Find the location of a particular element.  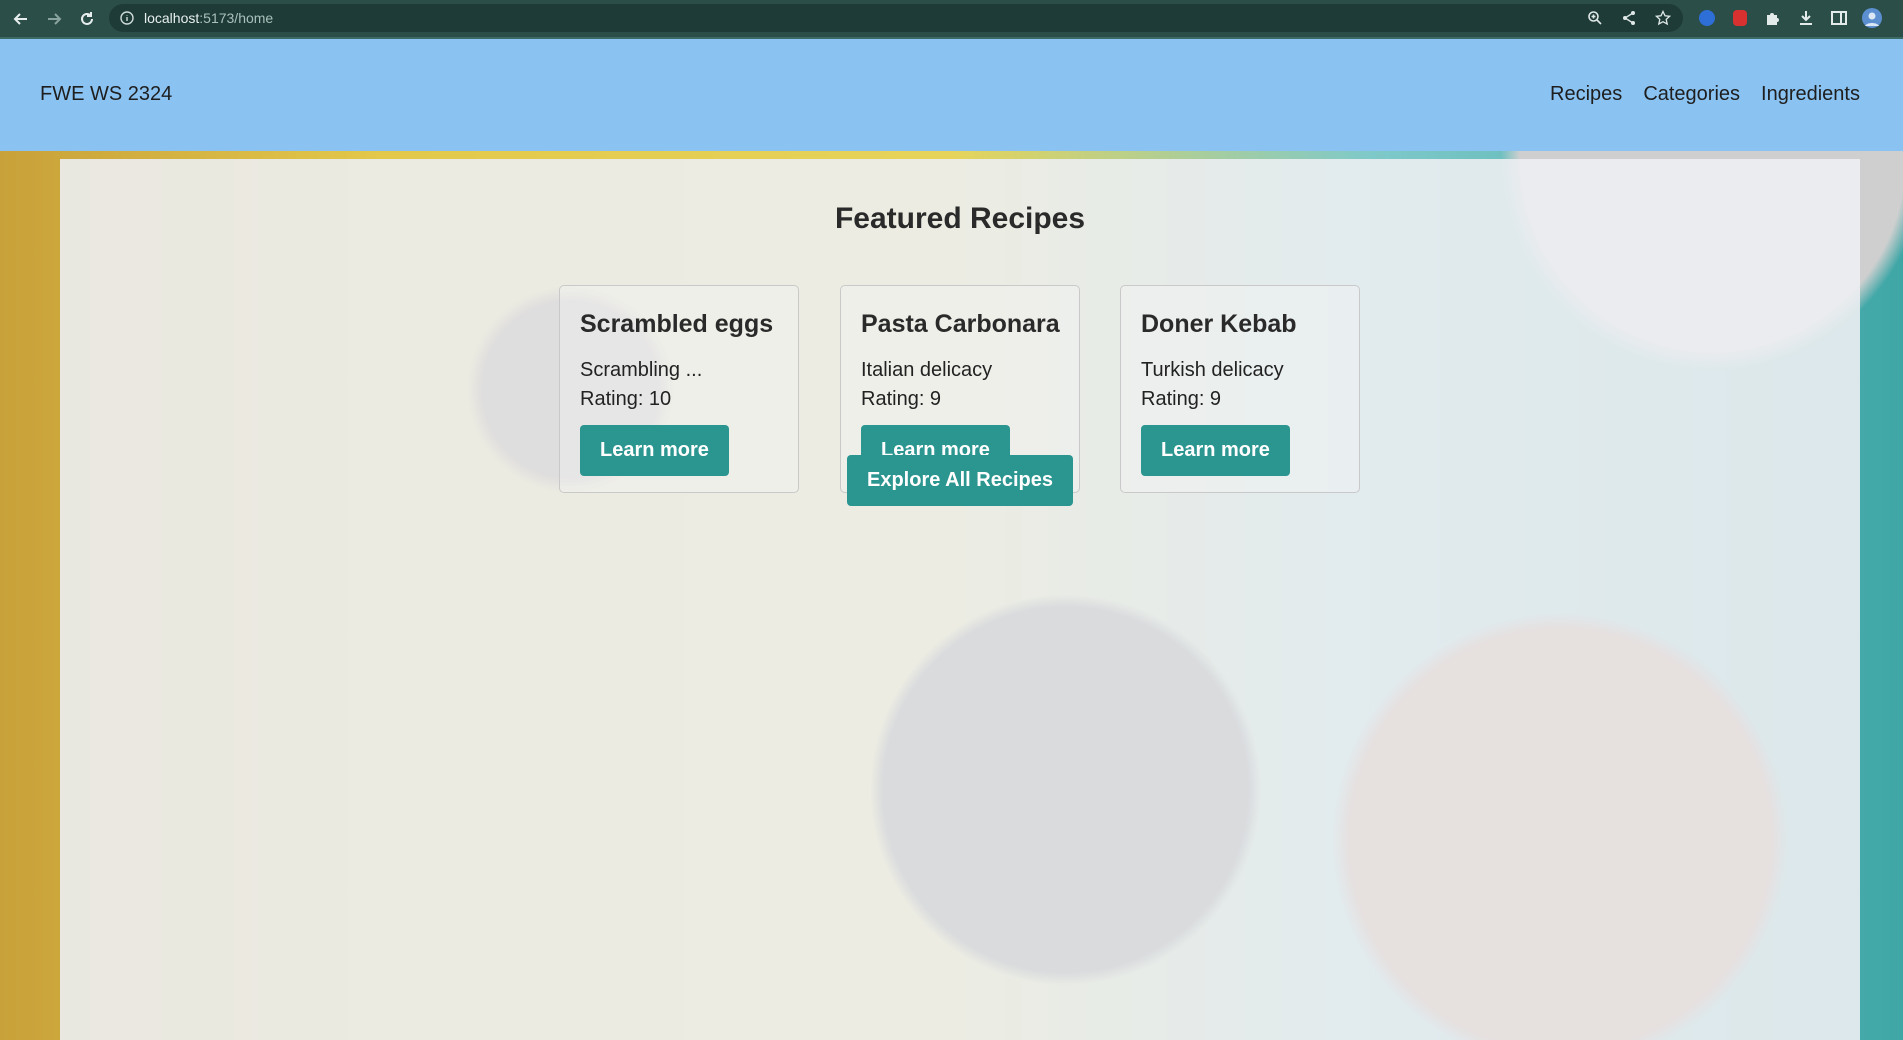

url-path: :5173/home is located at coordinates (236, 18).